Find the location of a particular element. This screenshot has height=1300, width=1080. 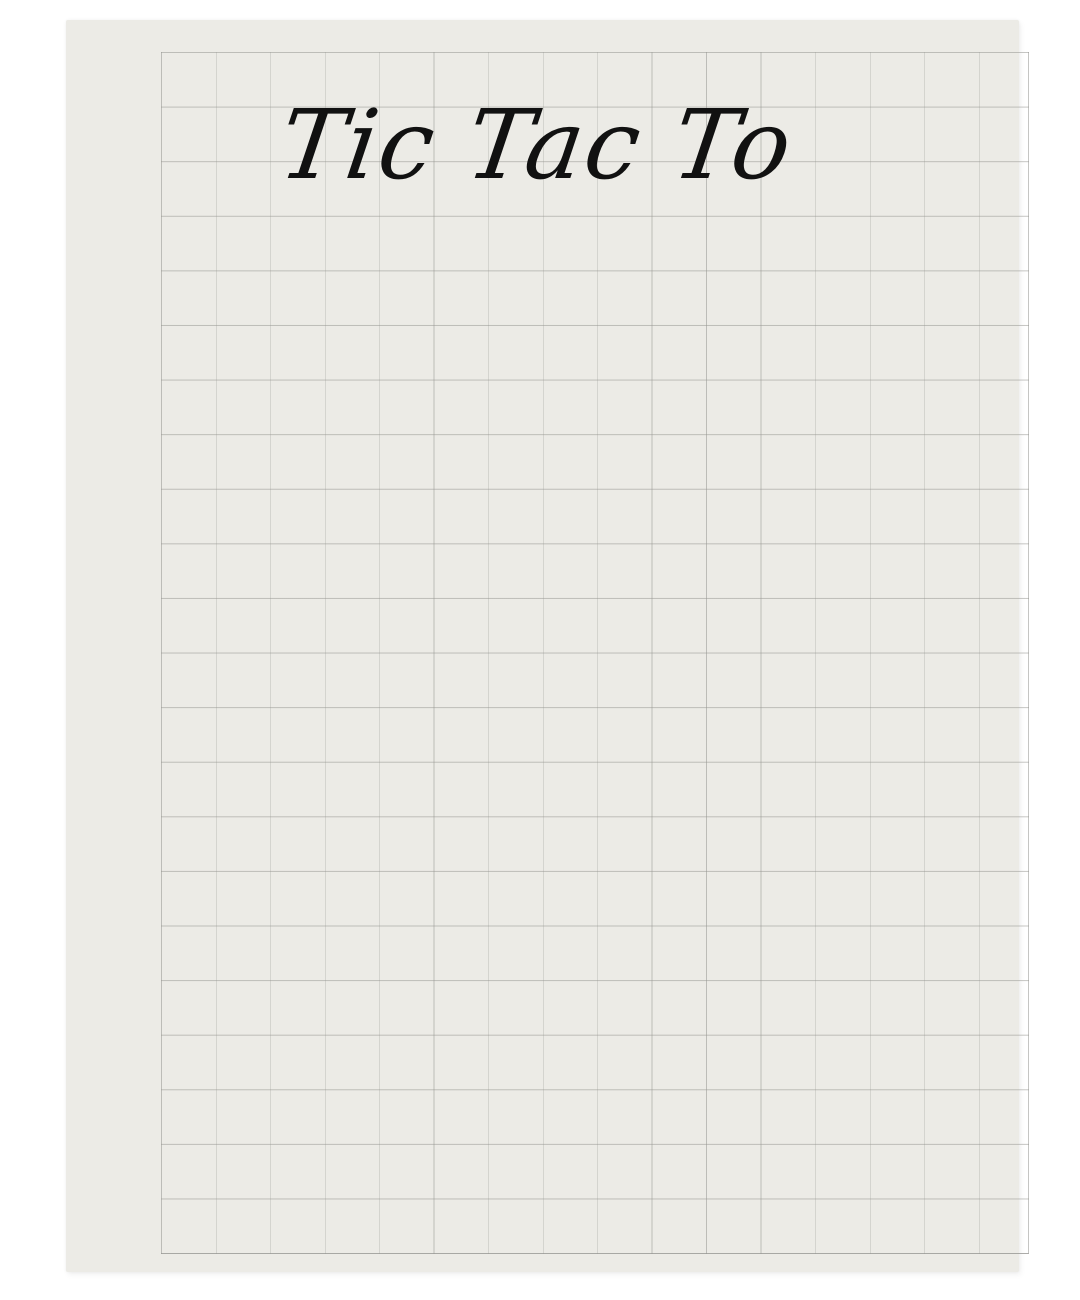

page-title-text: Tic Tac Toe is located at coordinates (535, 144).